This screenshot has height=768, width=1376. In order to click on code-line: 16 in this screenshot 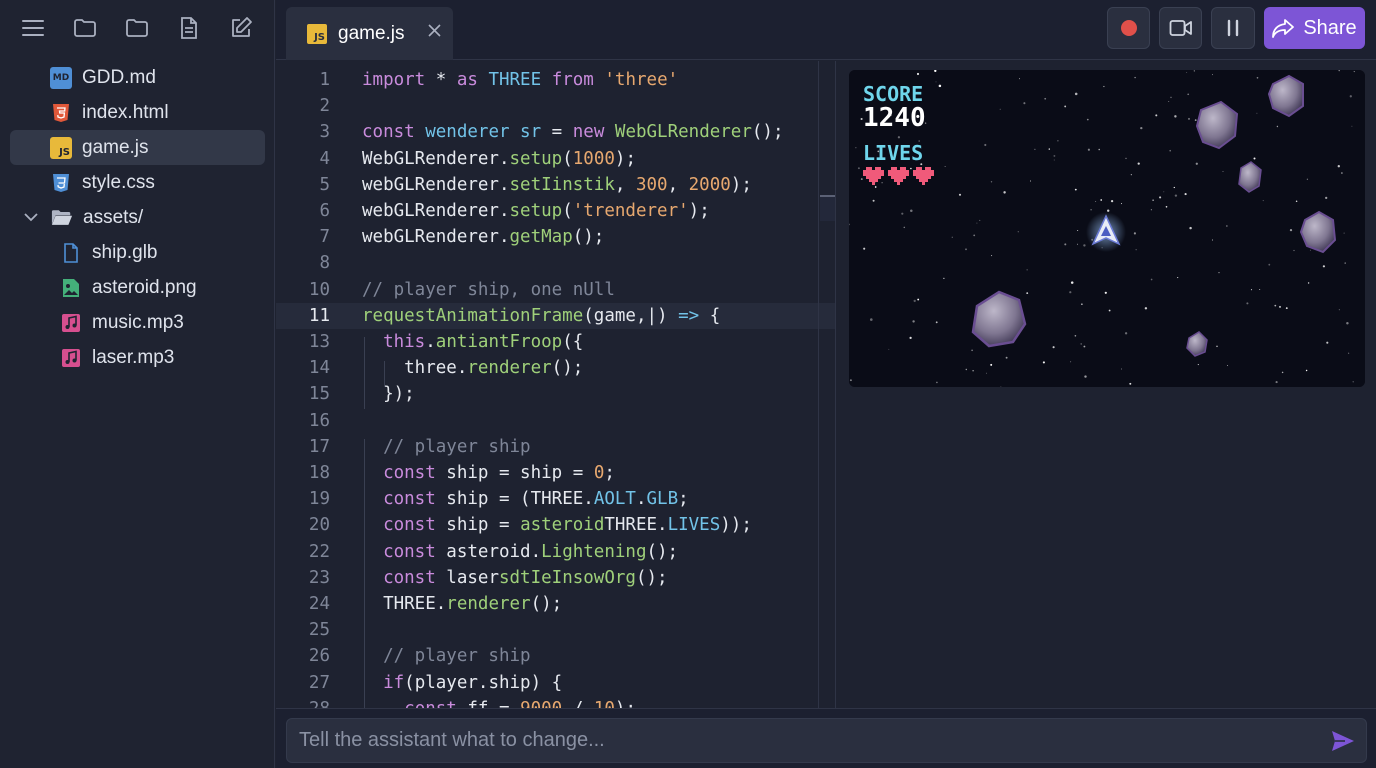, I will do `click(555, 421)`.